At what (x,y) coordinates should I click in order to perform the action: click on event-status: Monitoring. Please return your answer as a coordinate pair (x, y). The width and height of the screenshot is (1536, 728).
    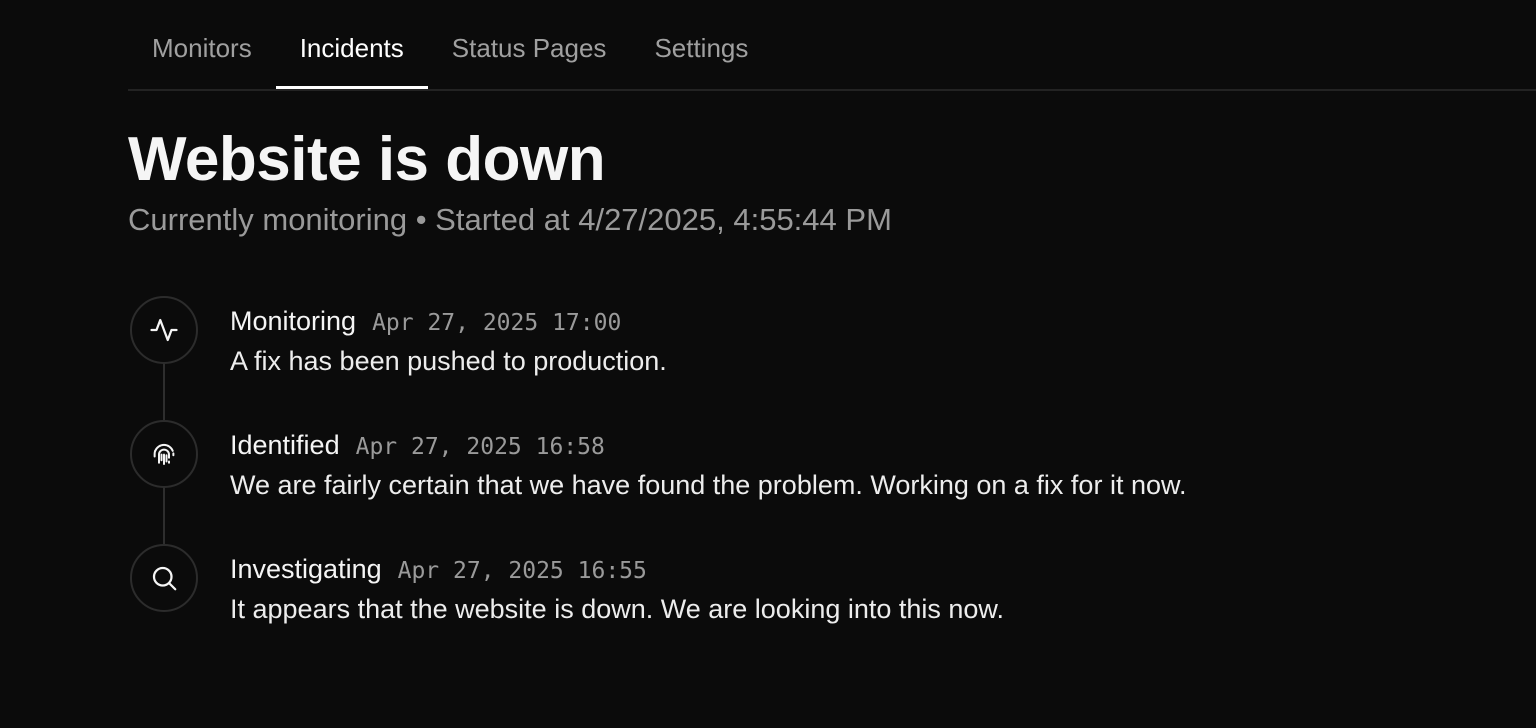
    Looking at the image, I should click on (293, 321).